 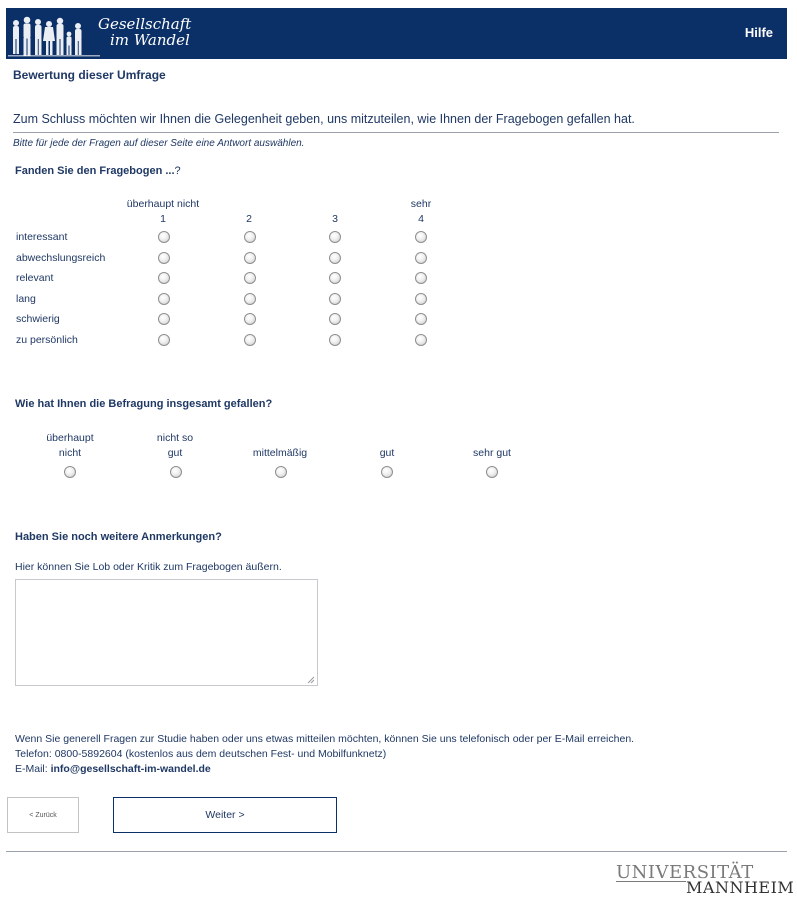 I want to click on matrix-row-label: lang, so click(x=26, y=299).